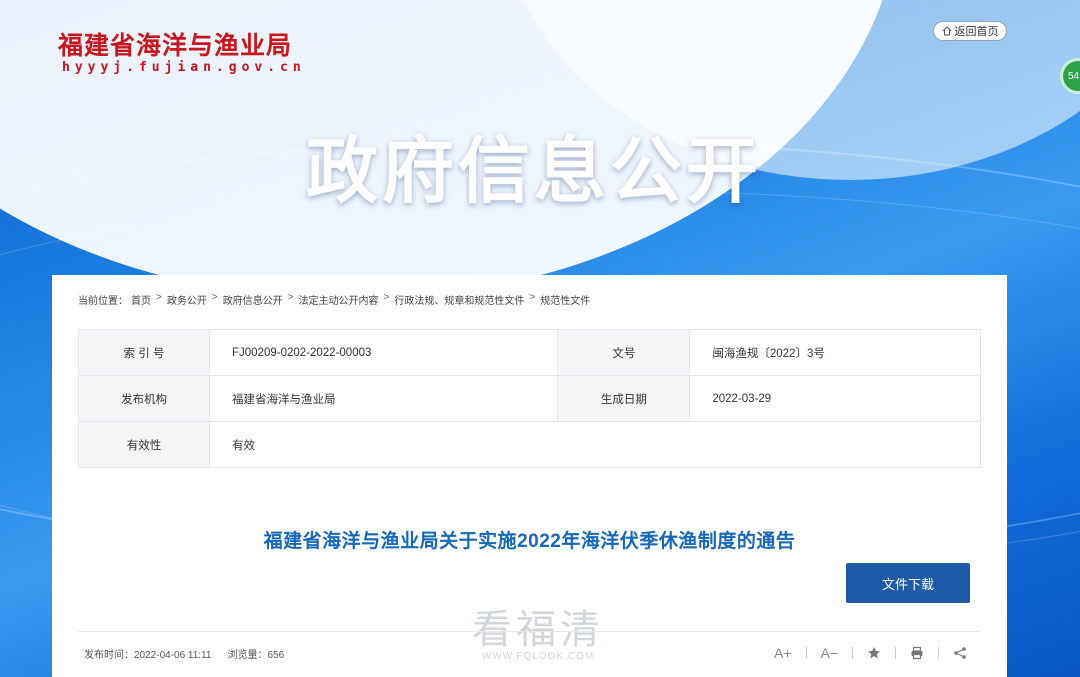 This screenshot has height=677, width=1080. What do you see at coordinates (383, 352) in the screenshot?
I see `index-value: FJ00209-0202-2022-00003` at bounding box center [383, 352].